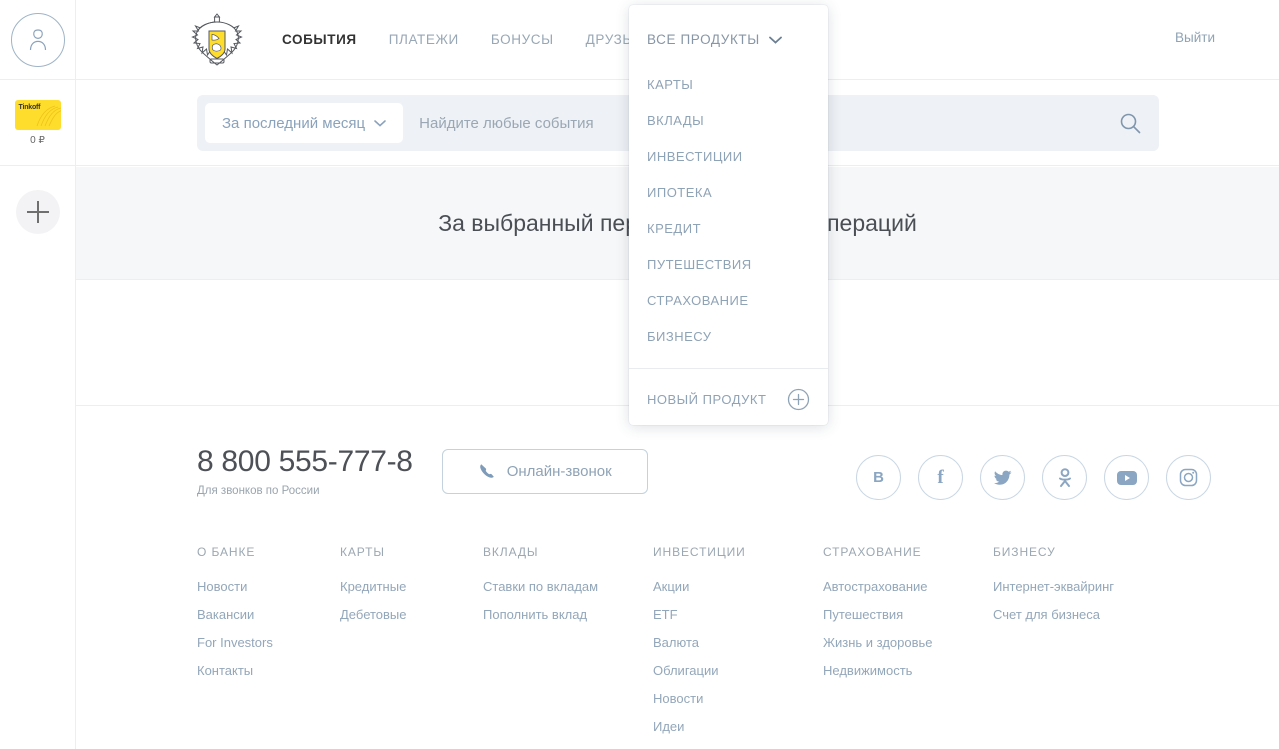  I want to click on social-instagram-button, so click(1188, 477).